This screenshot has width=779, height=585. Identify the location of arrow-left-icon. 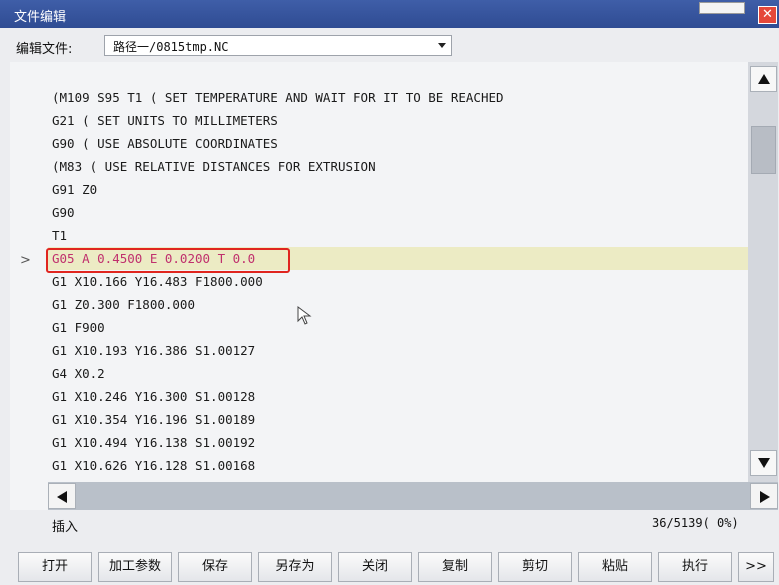
(62, 497).